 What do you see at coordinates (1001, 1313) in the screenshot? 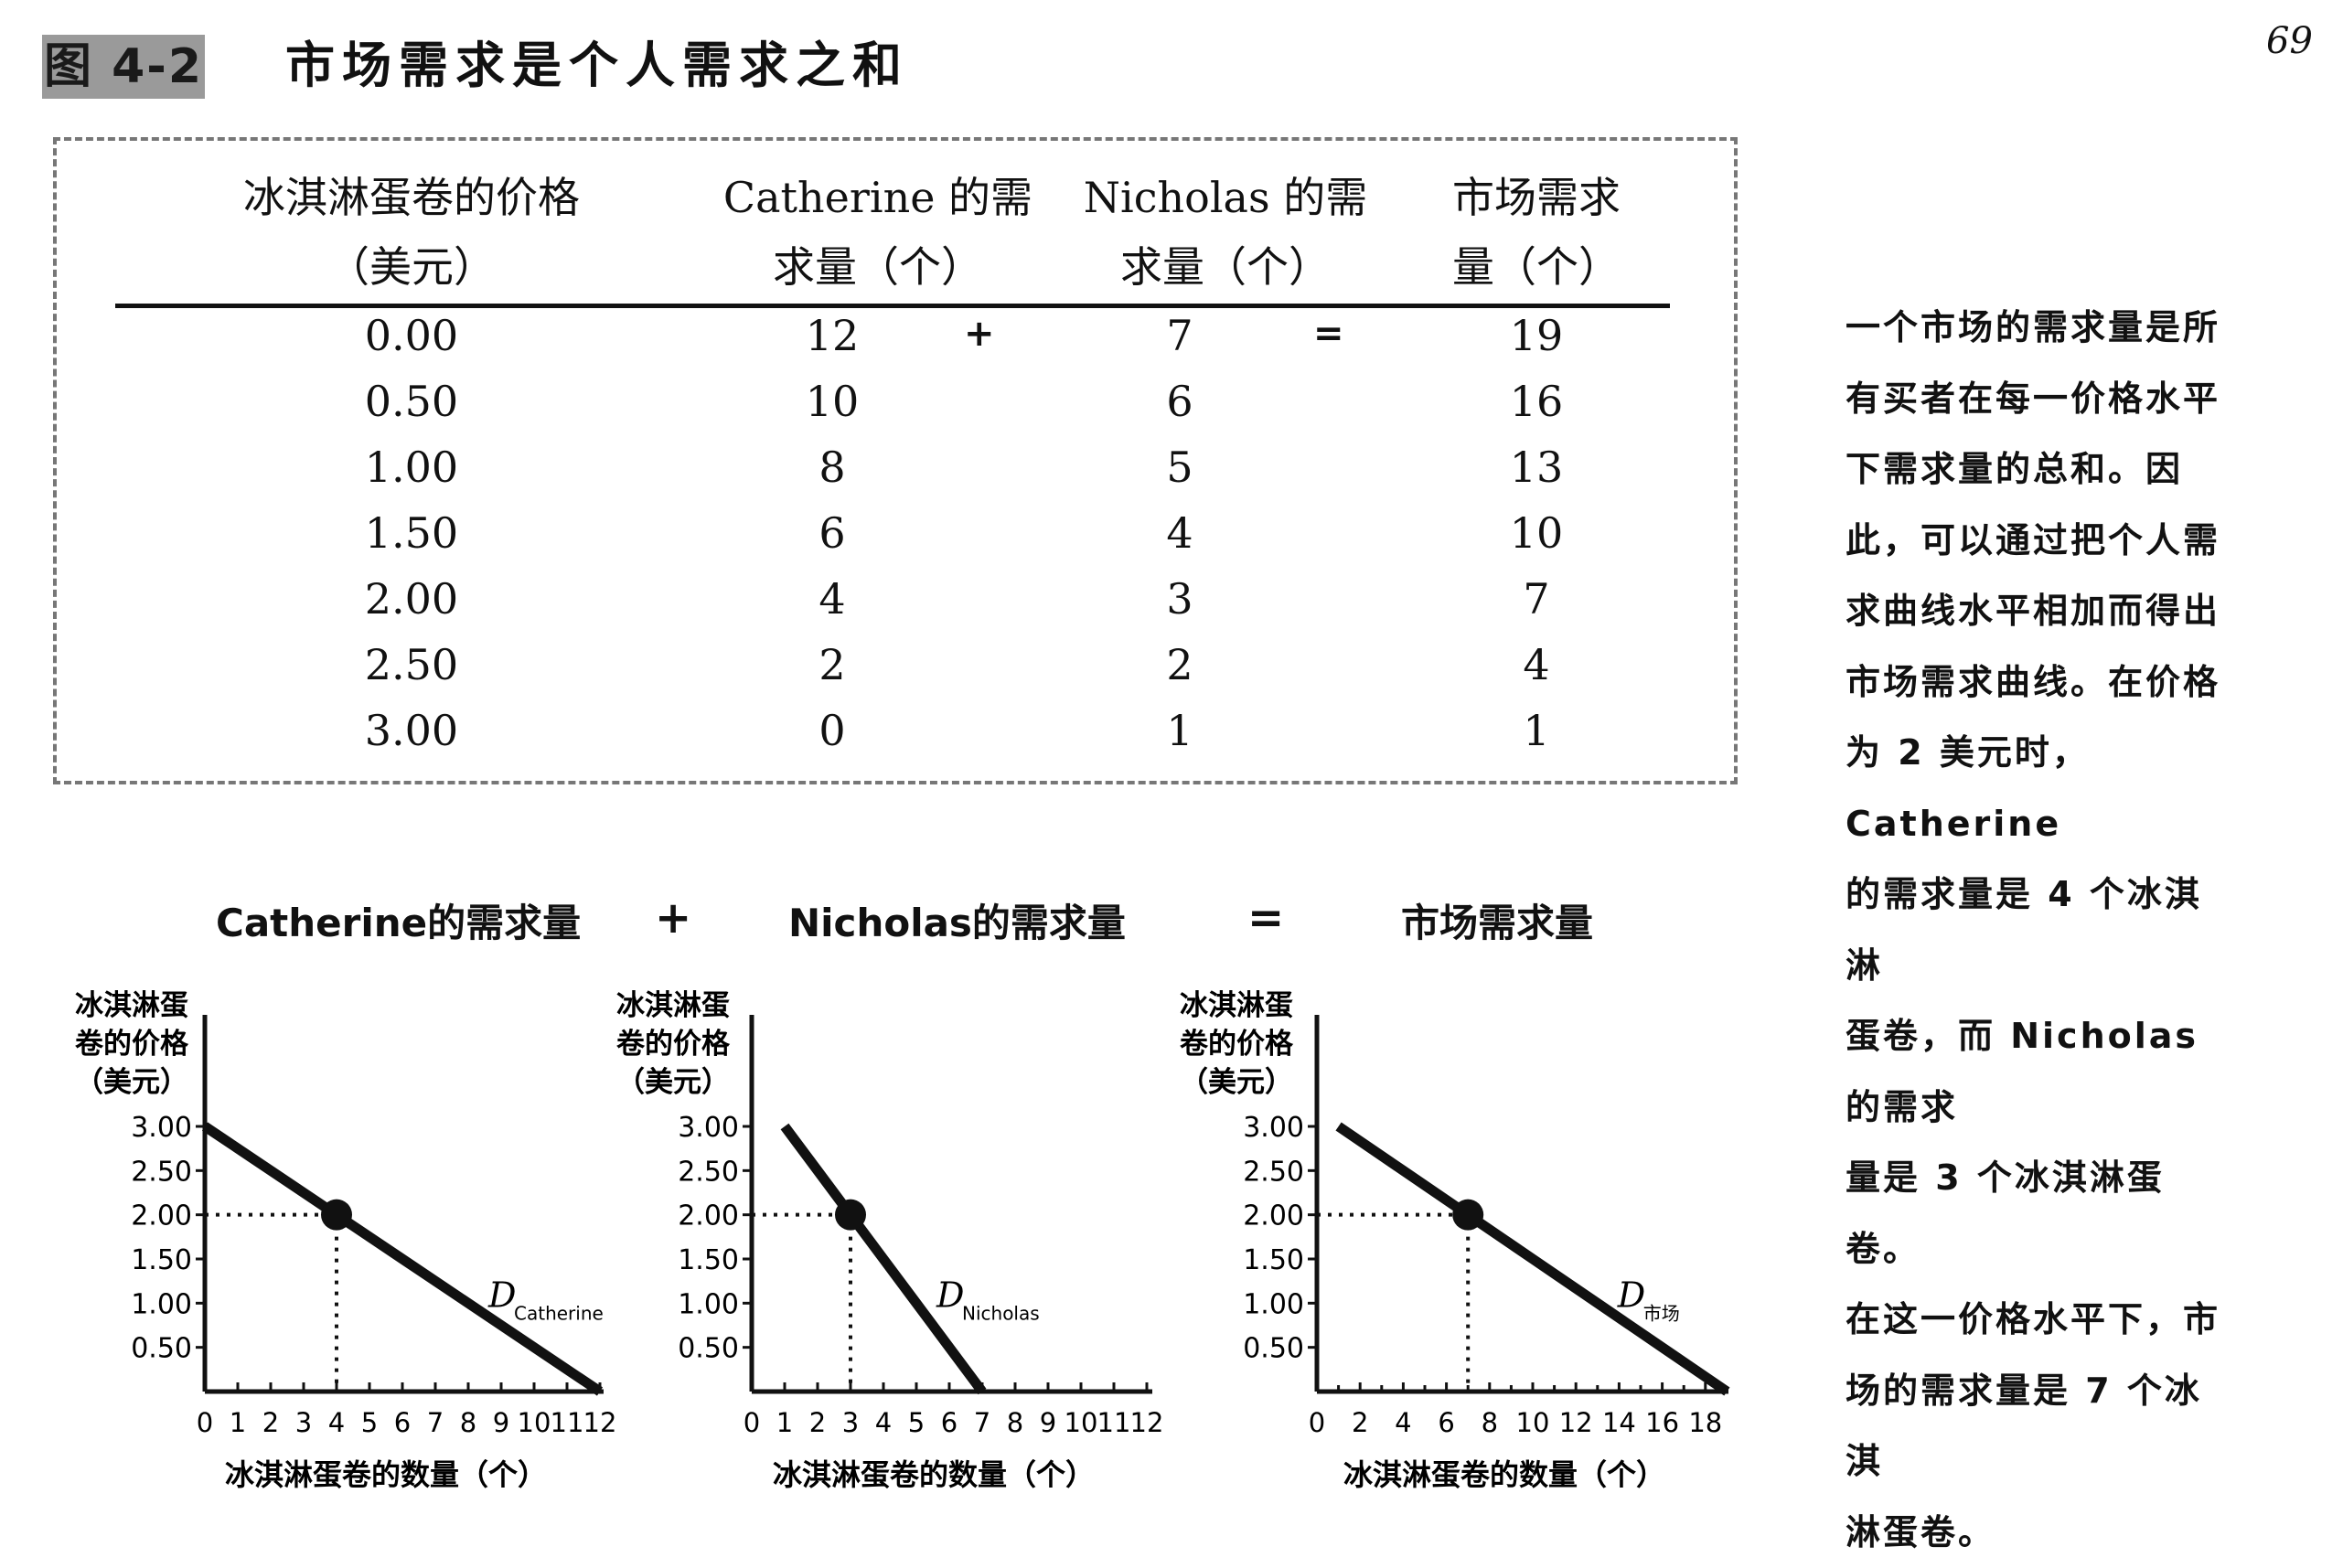
I see `curve-label-subscript: Nicholas` at bounding box center [1001, 1313].